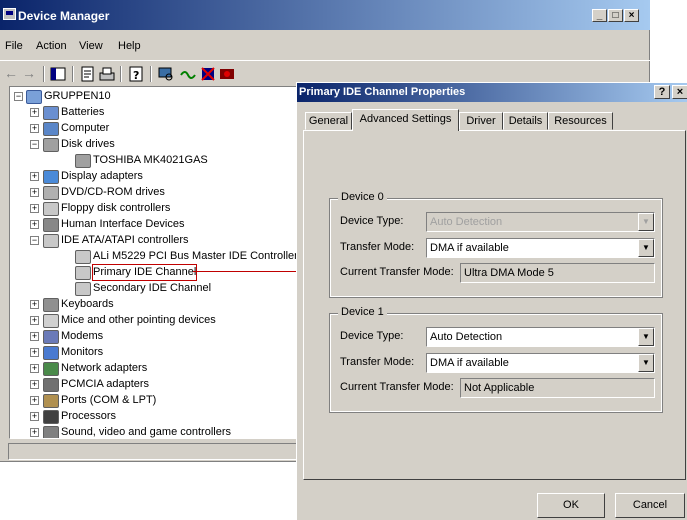 This screenshot has height=520, width=687. What do you see at coordinates (51, 353) in the screenshot?
I see `monitor-icon` at bounding box center [51, 353].